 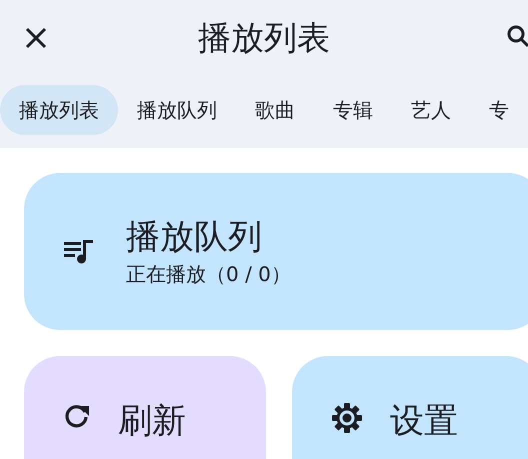 I want to click on settings-card: 设置, so click(x=410, y=407).